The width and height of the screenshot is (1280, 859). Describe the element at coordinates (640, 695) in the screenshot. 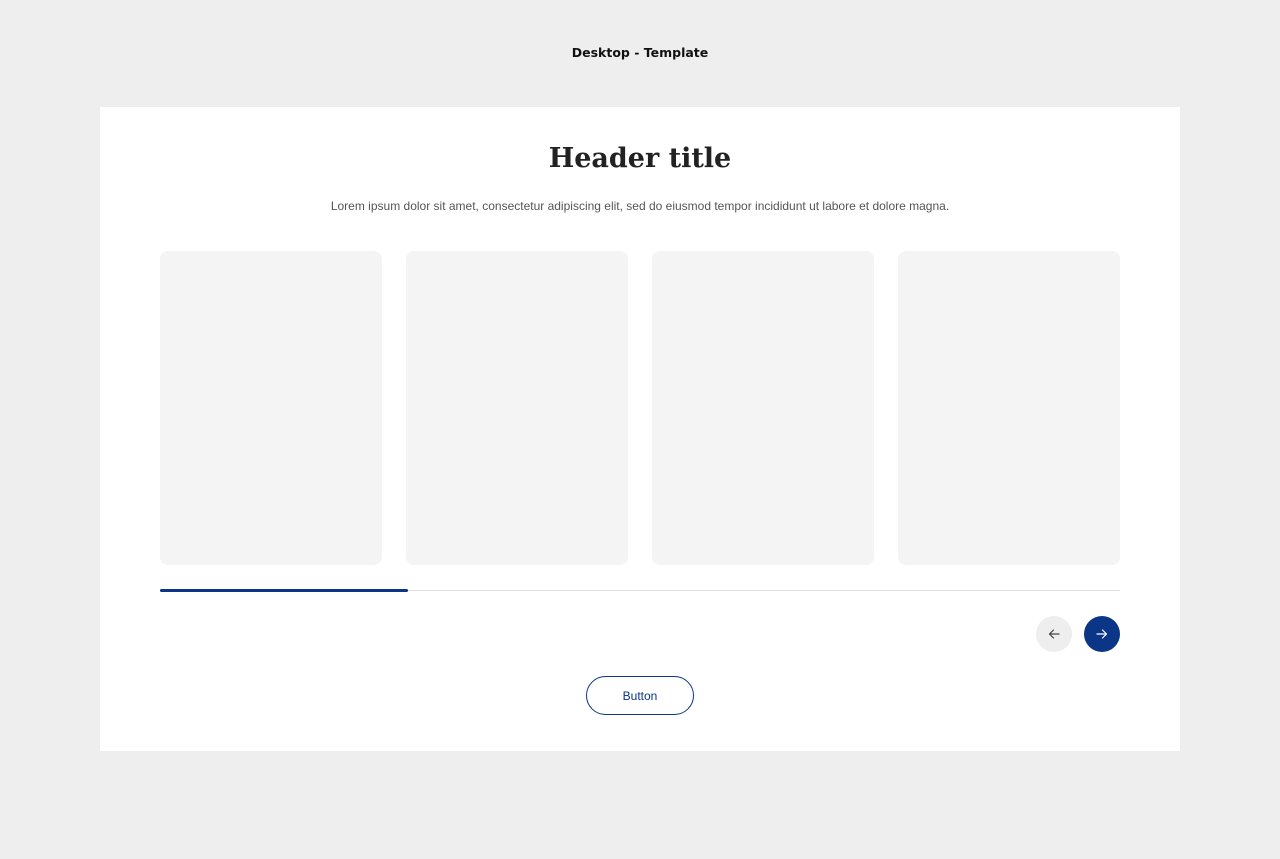

I see `cta-button: Button` at that location.